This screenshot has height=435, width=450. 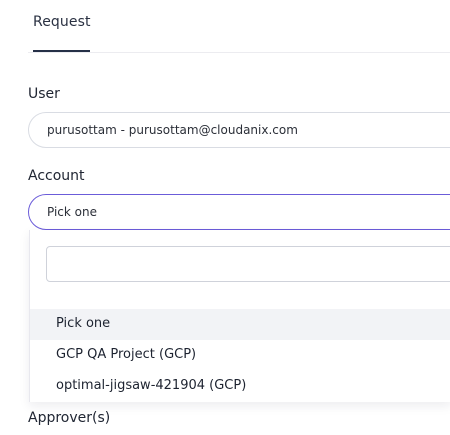 What do you see at coordinates (239, 212) in the screenshot?
I see `account-select: Pick one` at bounding box center [239, 212].